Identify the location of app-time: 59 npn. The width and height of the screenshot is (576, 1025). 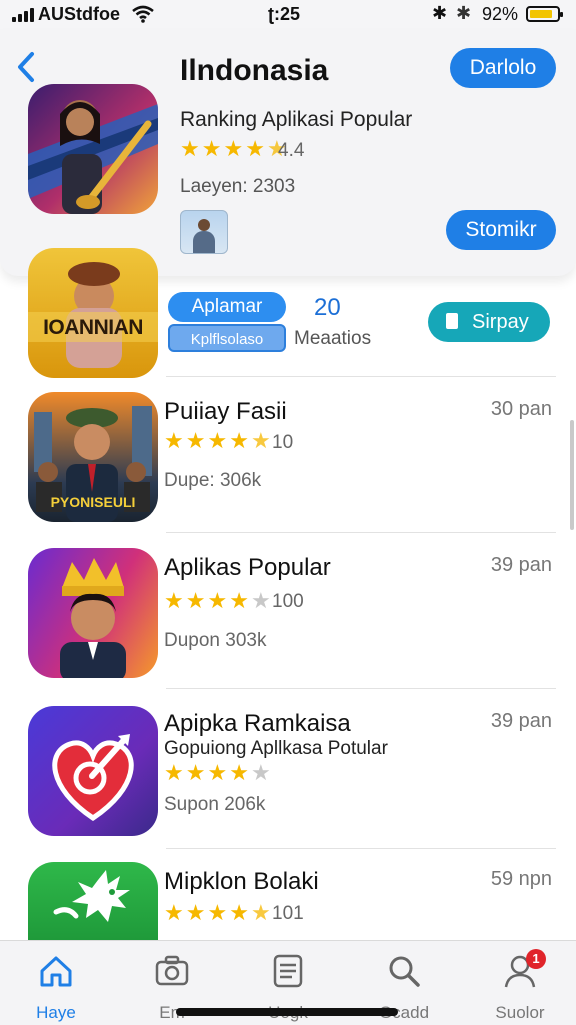
(521, 879).